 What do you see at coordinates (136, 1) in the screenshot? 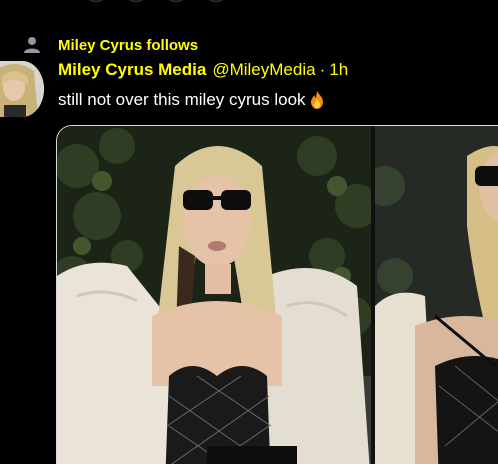
I see `retweet-icon` at bounding box center [136, 1].